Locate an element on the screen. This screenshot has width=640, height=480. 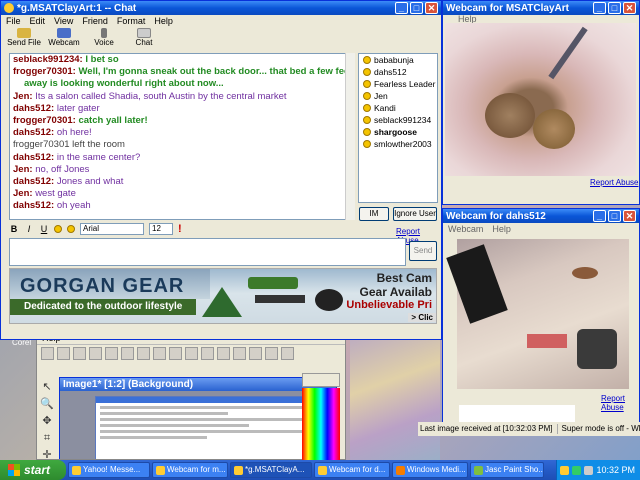
messenger-tray-icon is located at coordinates (565, 470).